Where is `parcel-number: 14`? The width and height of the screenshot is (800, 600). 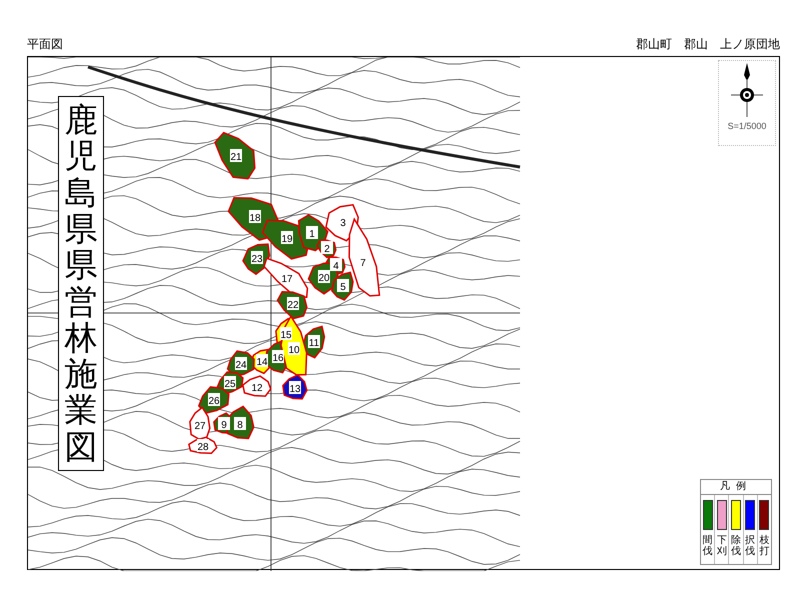 parcel-number: 14 is located at coordinates (262, 361).